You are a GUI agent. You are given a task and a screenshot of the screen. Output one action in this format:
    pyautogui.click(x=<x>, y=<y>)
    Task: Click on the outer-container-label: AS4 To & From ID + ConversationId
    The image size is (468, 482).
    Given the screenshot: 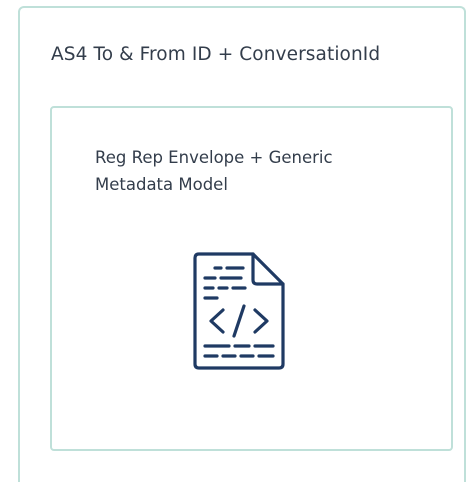 What is the action you would take?
    pyautogui.click(x=216, y=54)
    